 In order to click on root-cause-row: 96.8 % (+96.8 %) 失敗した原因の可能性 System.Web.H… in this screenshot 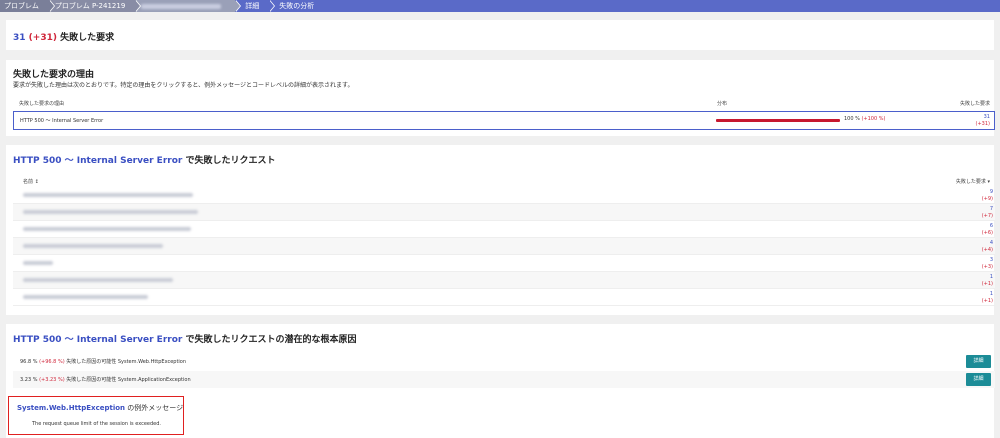, I will do `click(504, 361)`.